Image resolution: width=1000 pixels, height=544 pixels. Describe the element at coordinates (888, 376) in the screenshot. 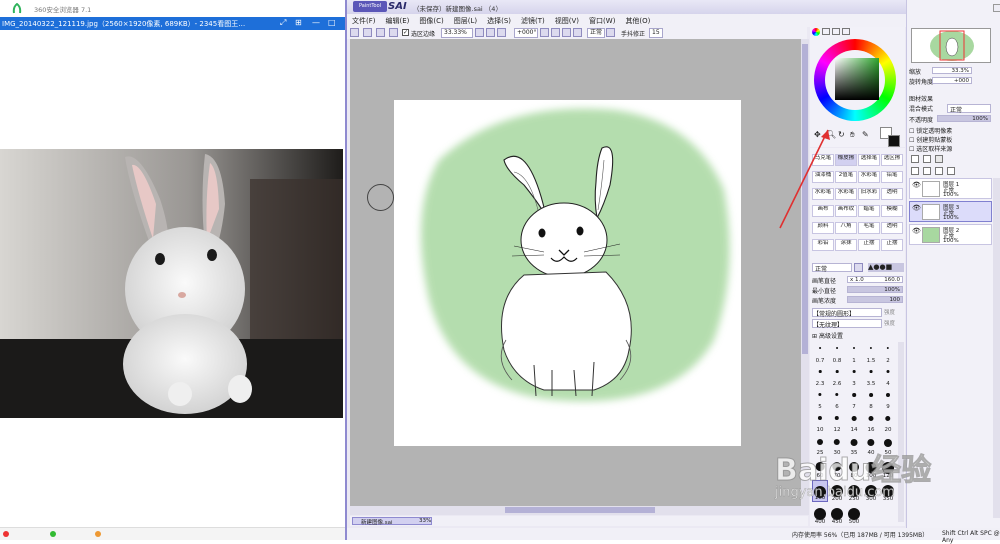

I see `brush-size-cell: 4` at that location.